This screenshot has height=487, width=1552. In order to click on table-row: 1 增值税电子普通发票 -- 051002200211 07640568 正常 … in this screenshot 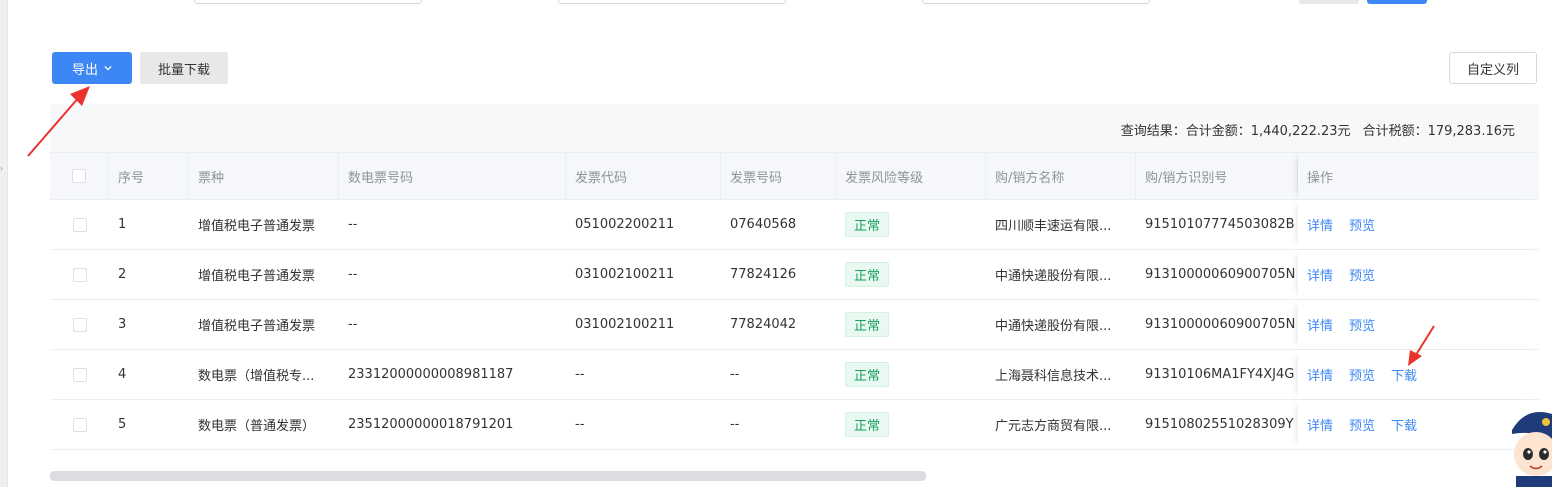, I will do `click(794, 225)`.